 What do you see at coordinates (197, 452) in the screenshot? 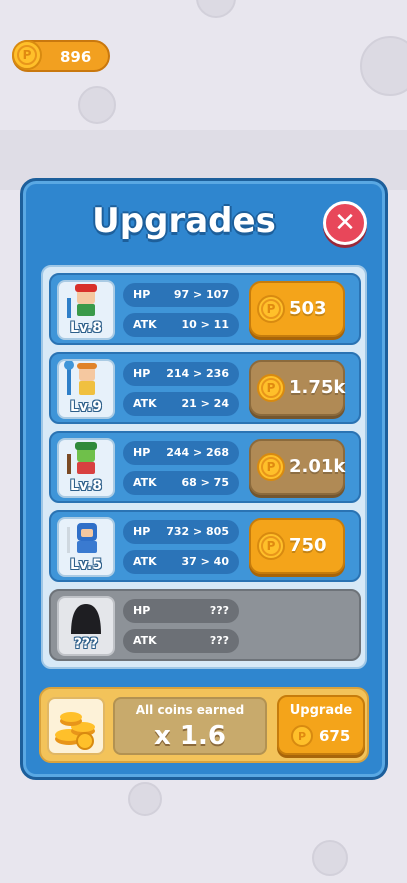
I see `hp-value: 244 > 268` at bounding box center [197, 452].